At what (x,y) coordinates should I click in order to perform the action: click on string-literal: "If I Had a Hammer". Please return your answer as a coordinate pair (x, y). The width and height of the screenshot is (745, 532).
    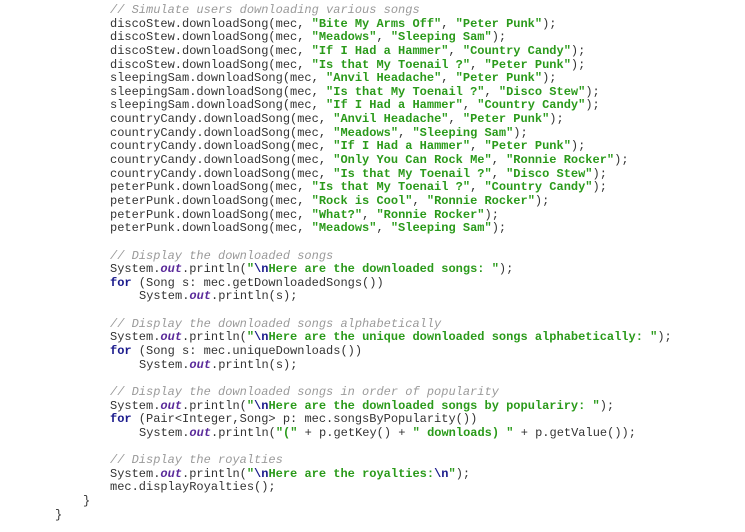
    Looking at the image, I should click on (402, 146).